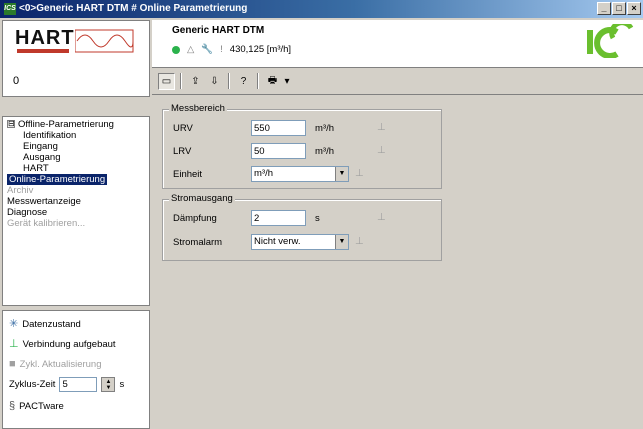 The width and height of the screenshot is (643, 429). Describe the element at coordinates (43, 51) in the screenshot. I see `hart-logo-underline` at that location.